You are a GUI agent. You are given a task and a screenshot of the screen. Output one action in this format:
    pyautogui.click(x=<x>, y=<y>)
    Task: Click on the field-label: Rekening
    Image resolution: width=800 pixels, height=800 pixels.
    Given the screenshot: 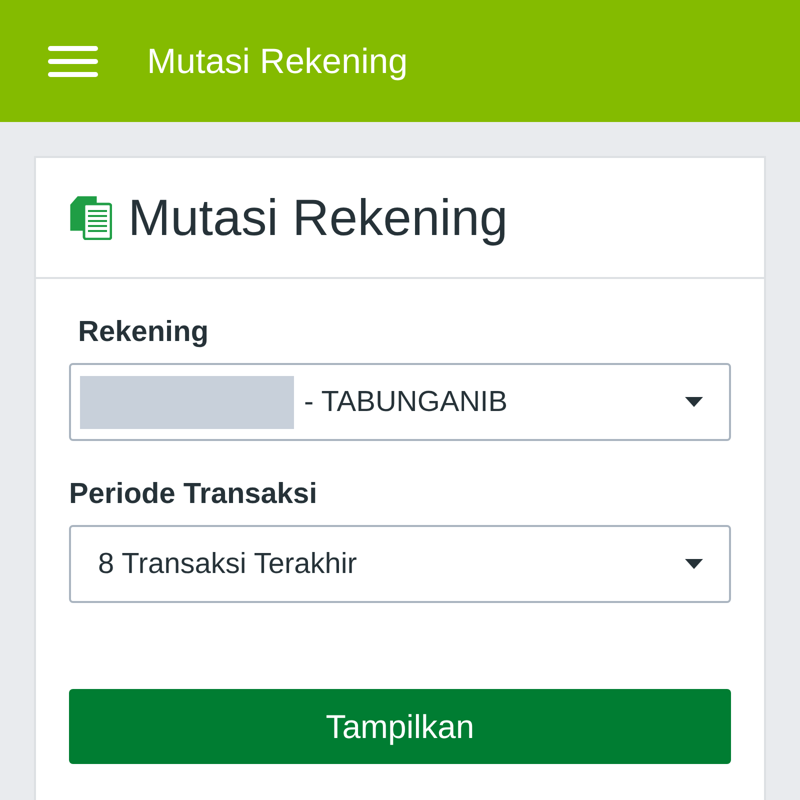 What is the action you would take?
    pyautogui.click(x=143, y=332)
    